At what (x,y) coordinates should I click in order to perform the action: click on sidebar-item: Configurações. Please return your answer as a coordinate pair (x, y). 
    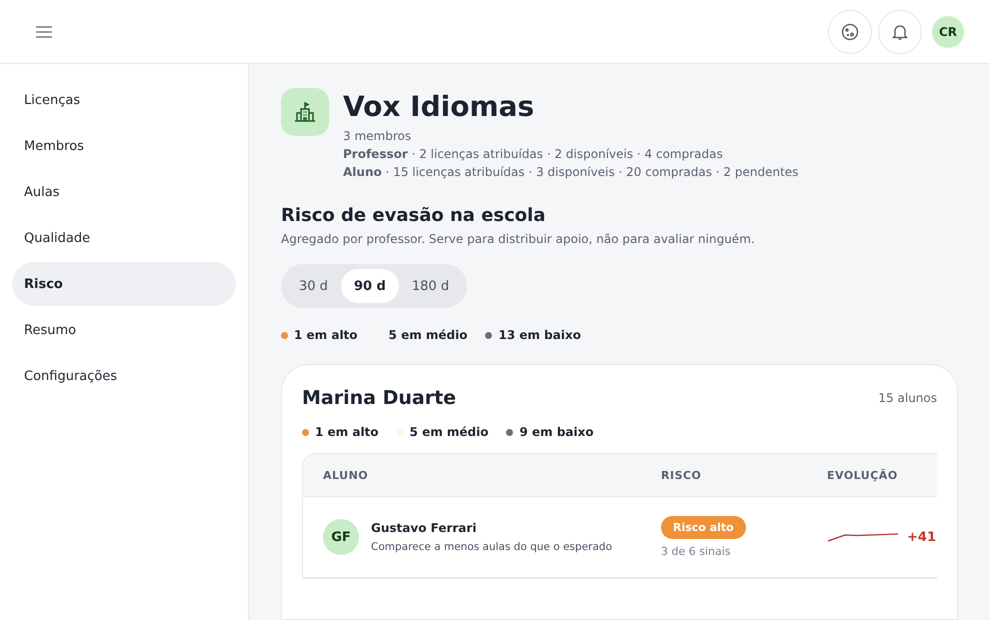
    Looking at the image, I should click on (124, 376).